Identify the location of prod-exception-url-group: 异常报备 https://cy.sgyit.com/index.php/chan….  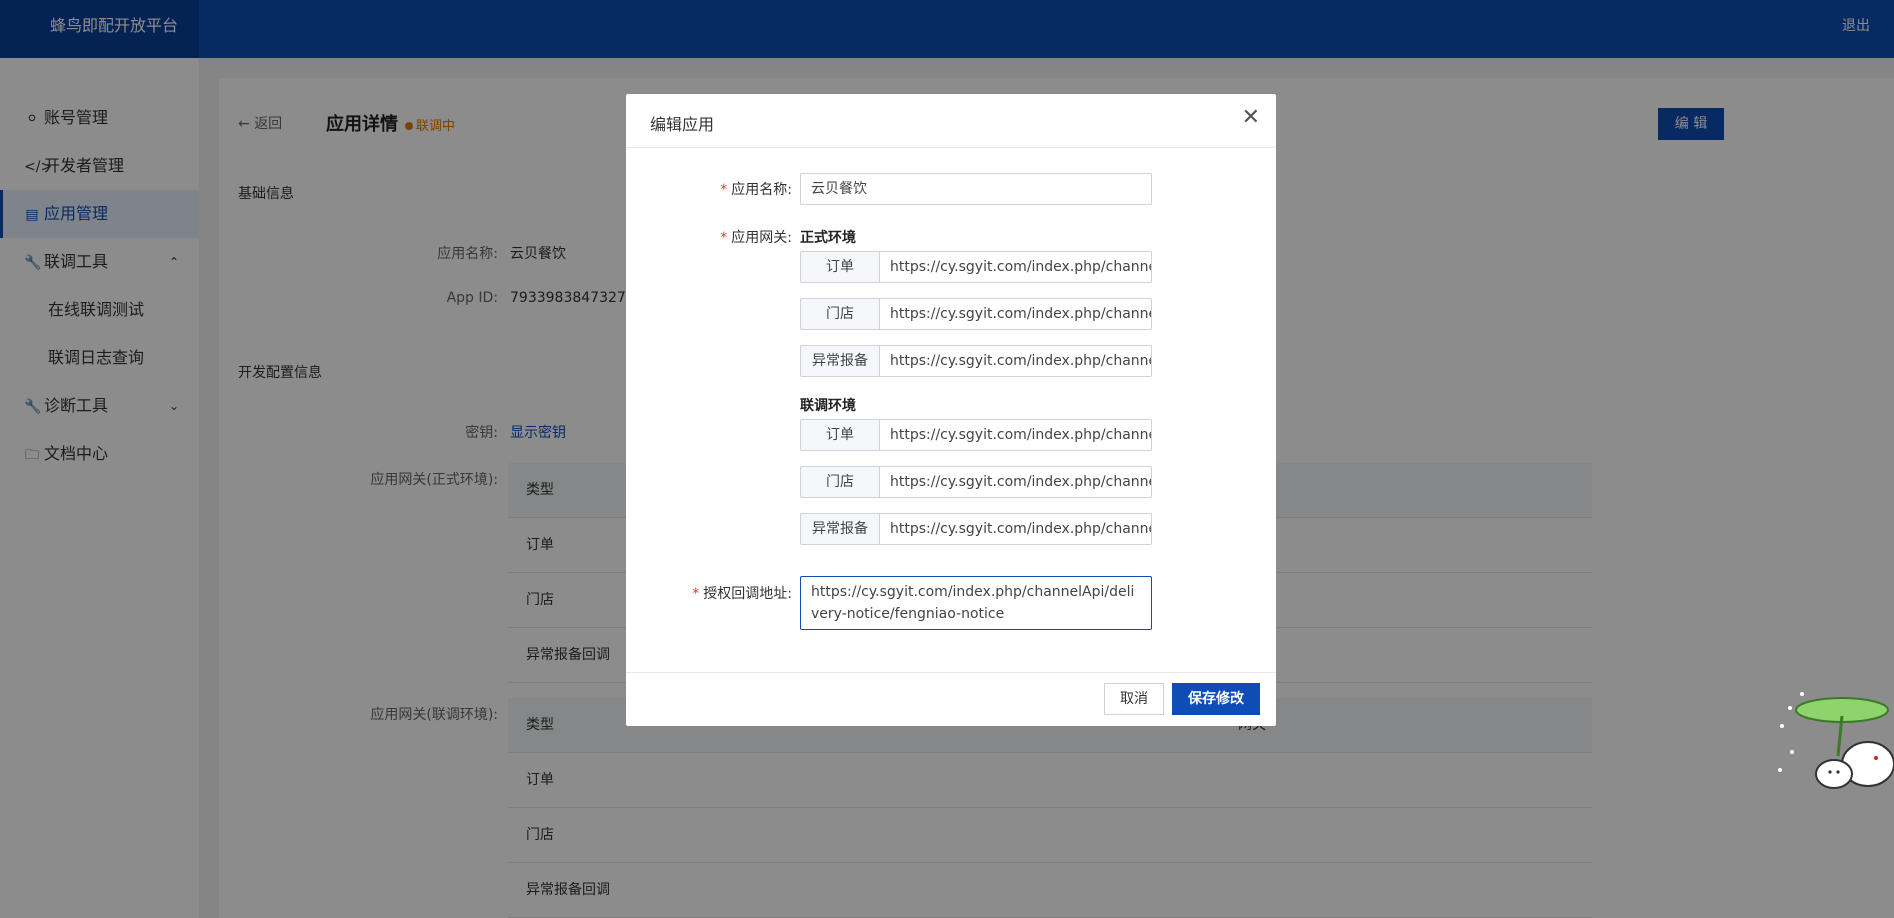
(976, 361).